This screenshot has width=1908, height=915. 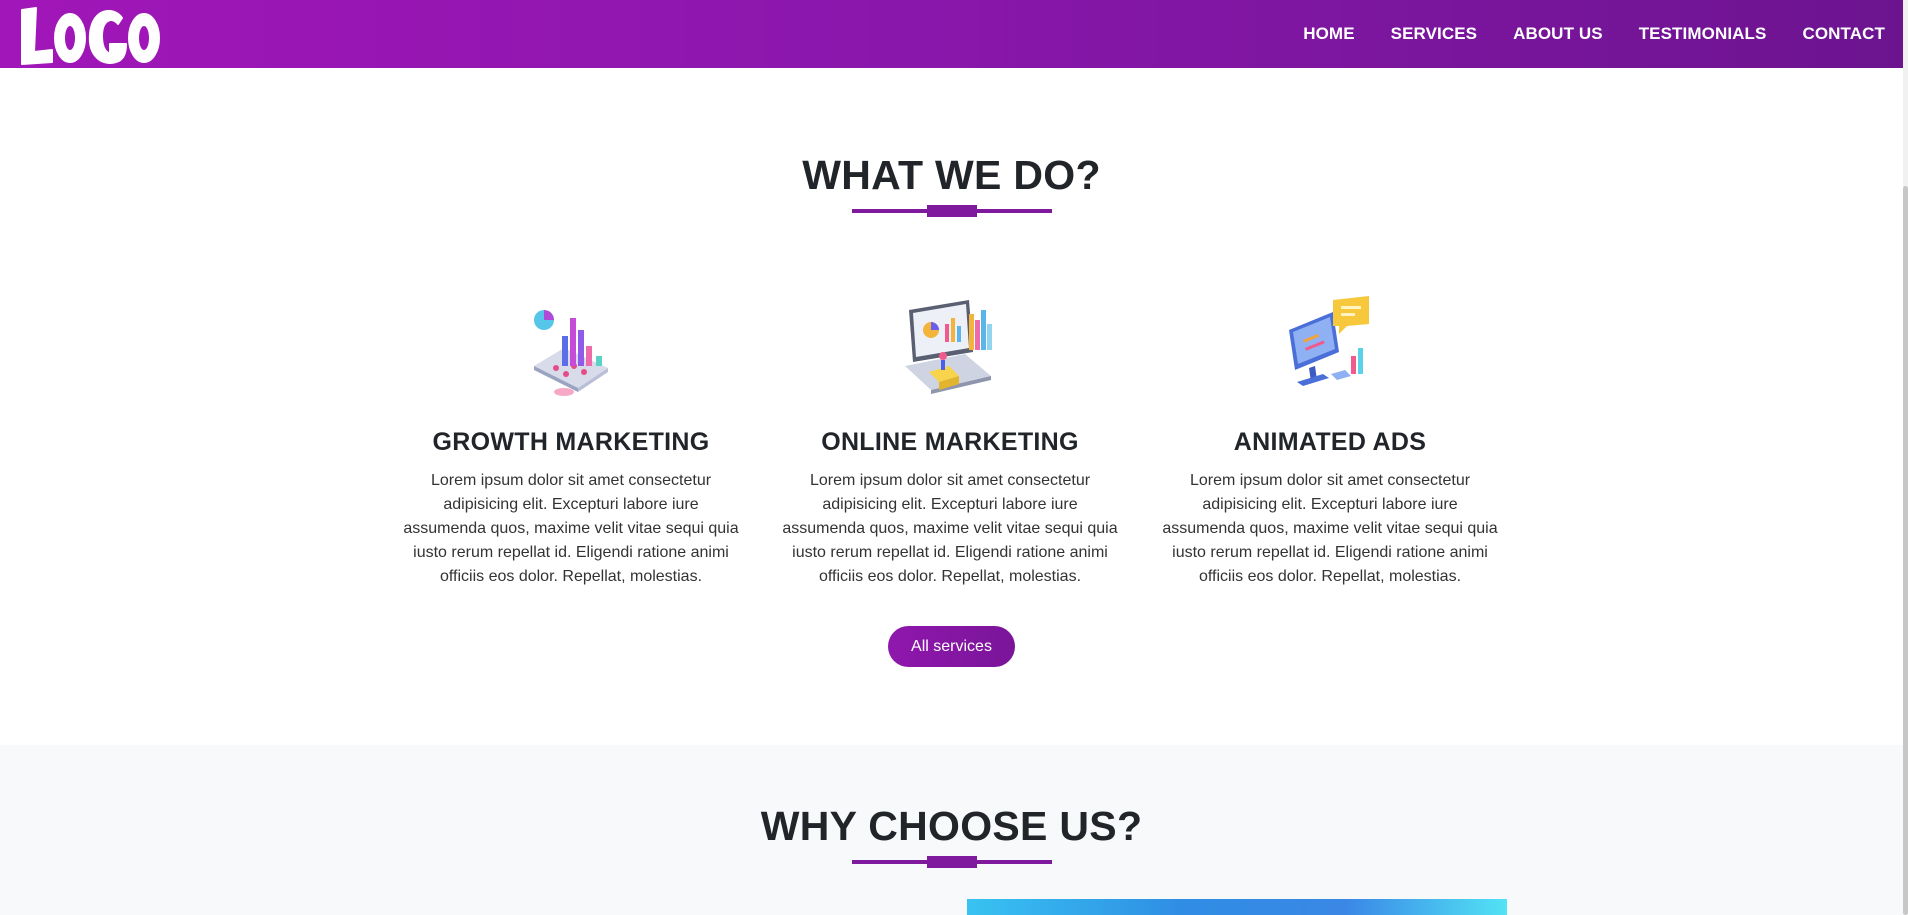 What do you see at coordinates (952, 862) in the screenshot?
I see `why-heading-underline` at bounding box center [952, 862].